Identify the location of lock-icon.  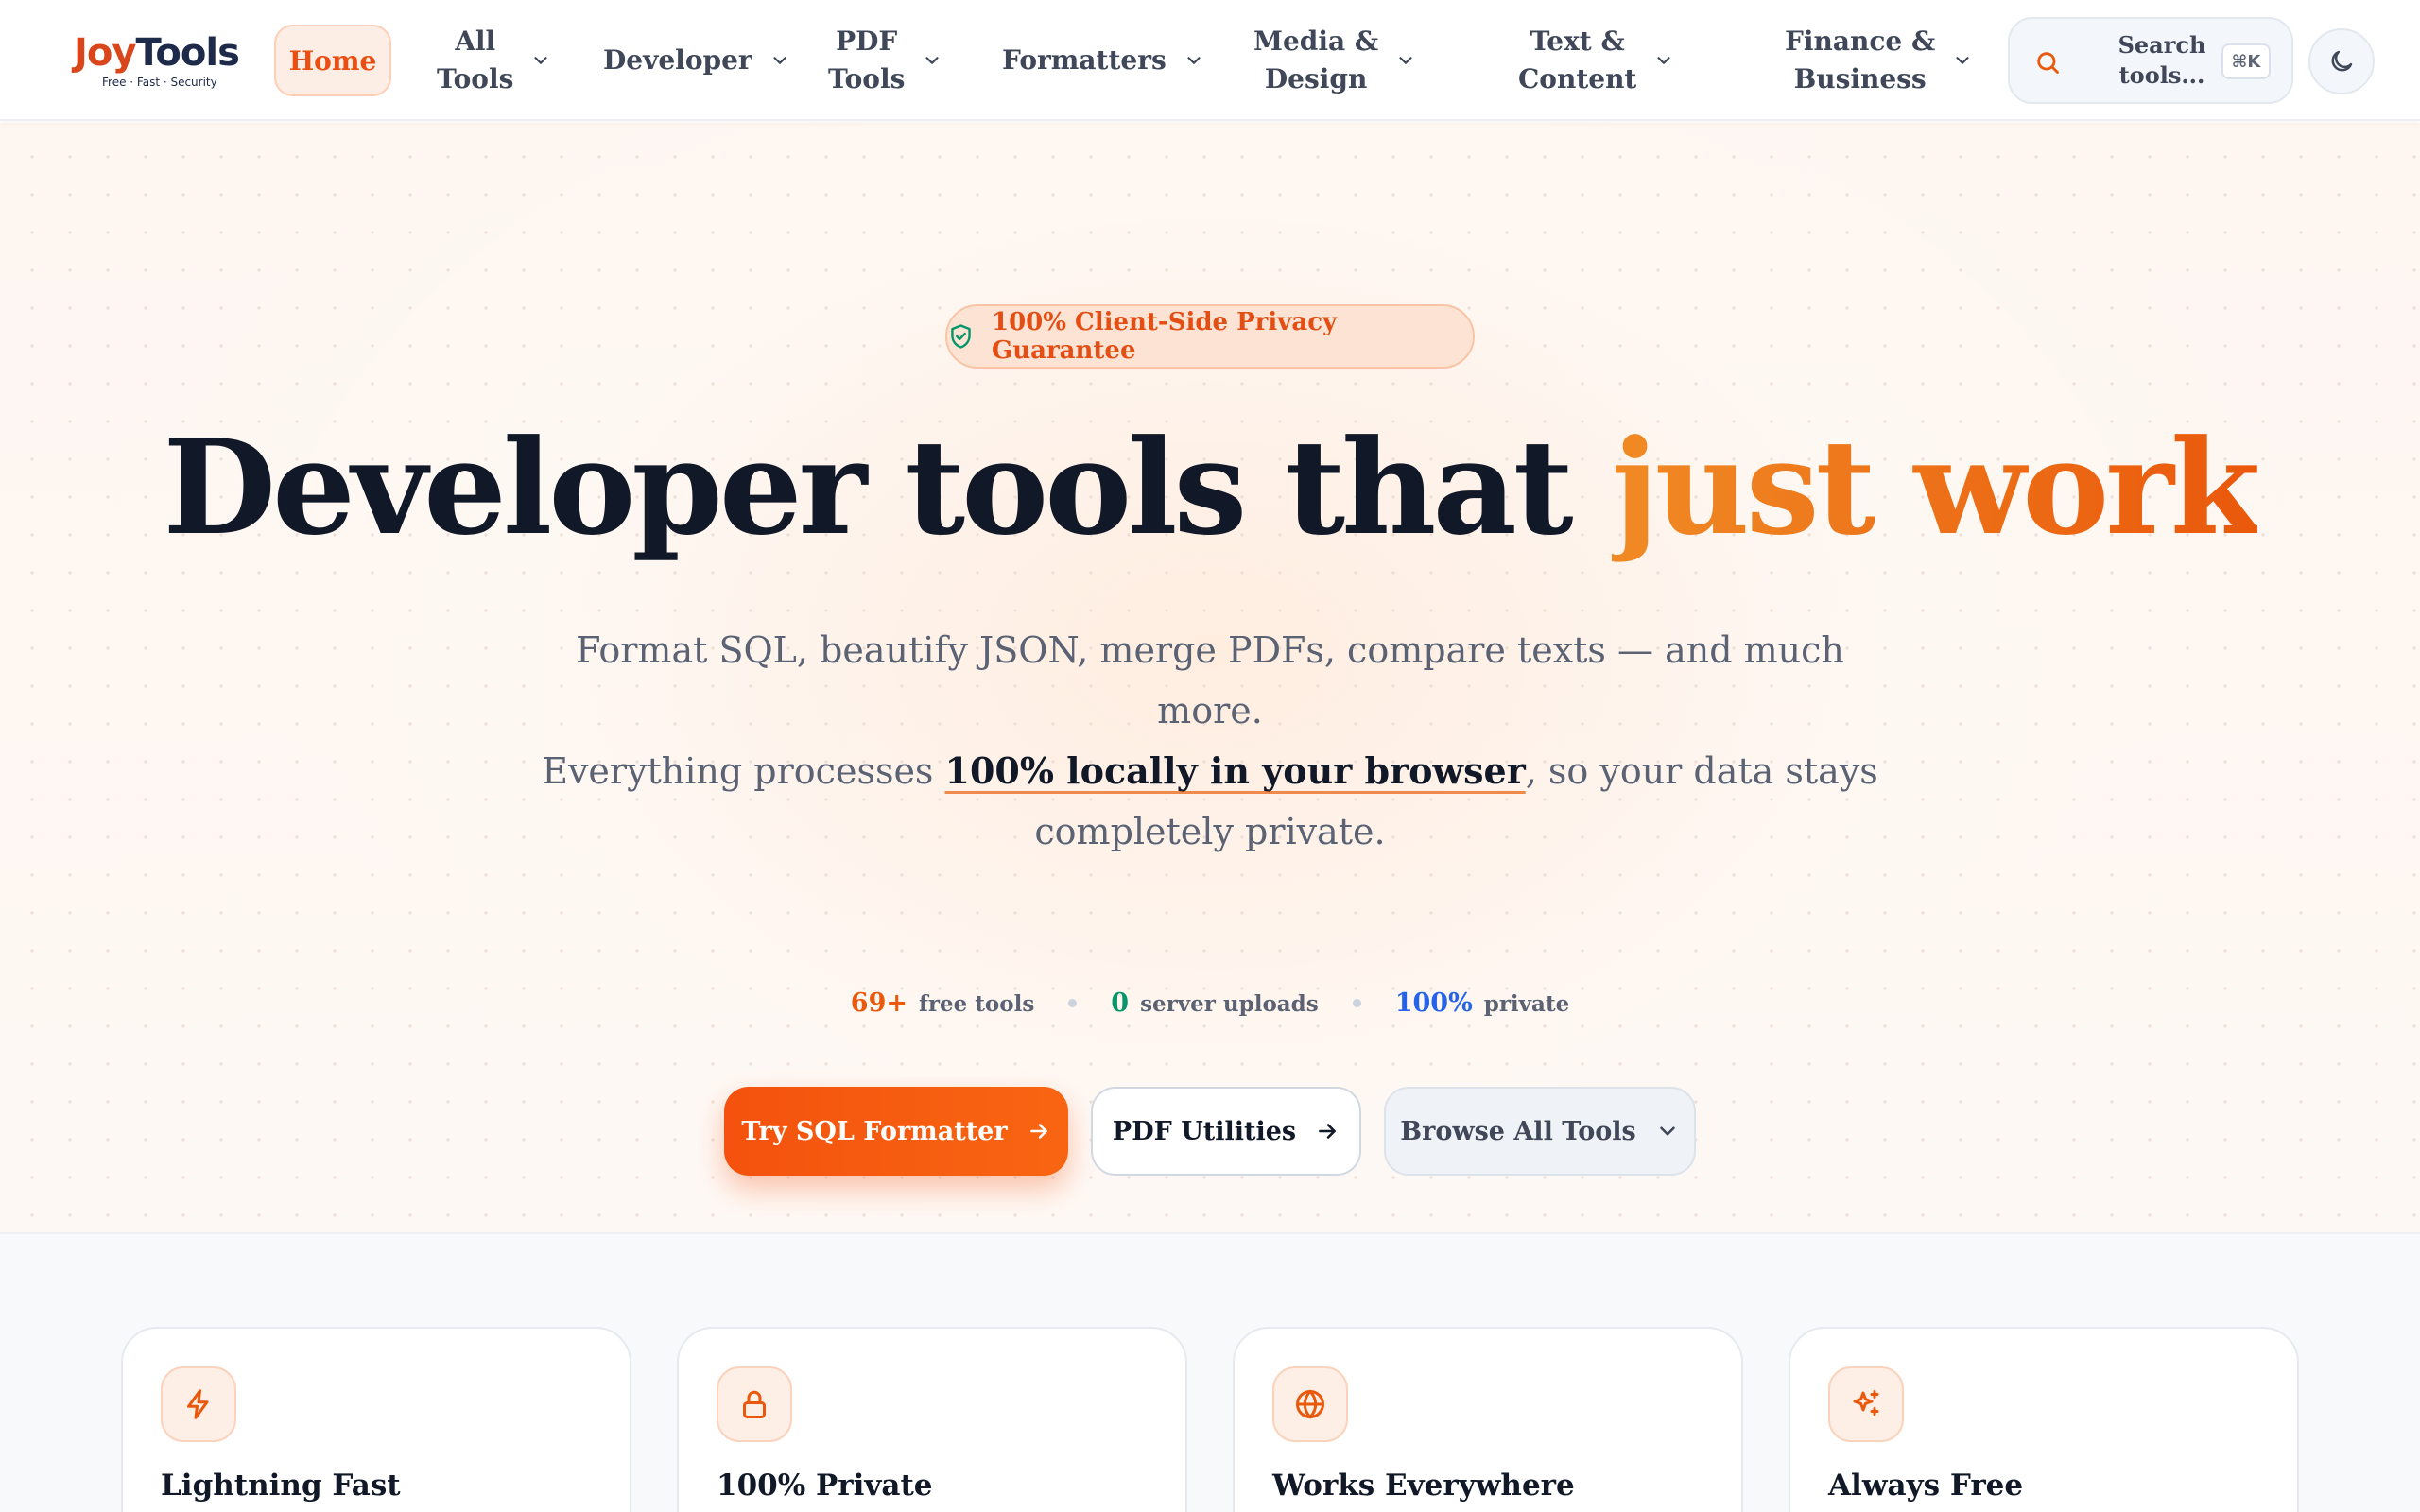
(754, 1404).